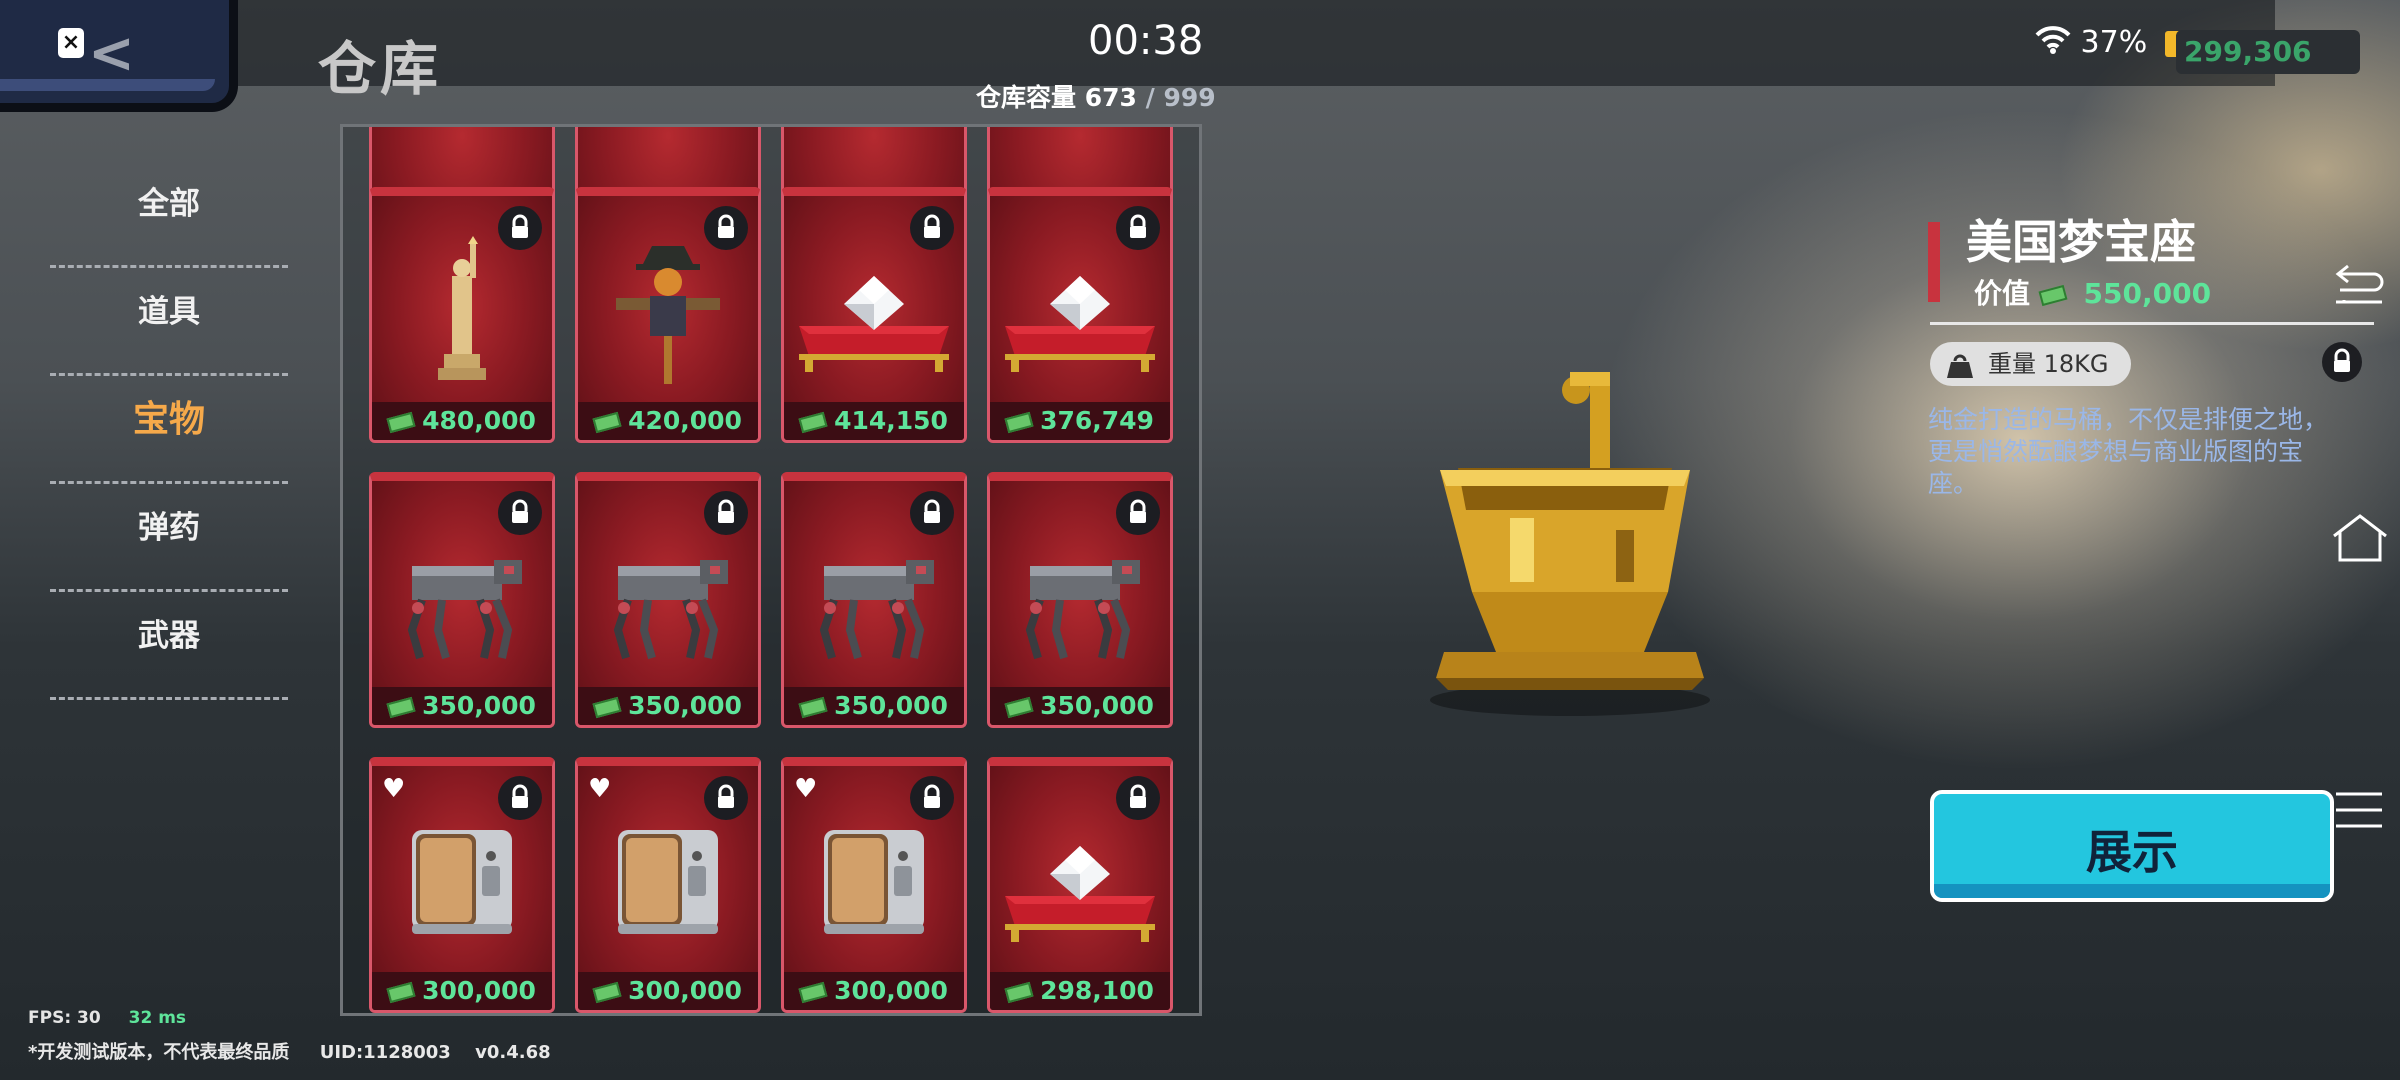 The width and height of the screenshot is (2400, 1080). I want to click on nav-home-icon, so click(2360, 540).